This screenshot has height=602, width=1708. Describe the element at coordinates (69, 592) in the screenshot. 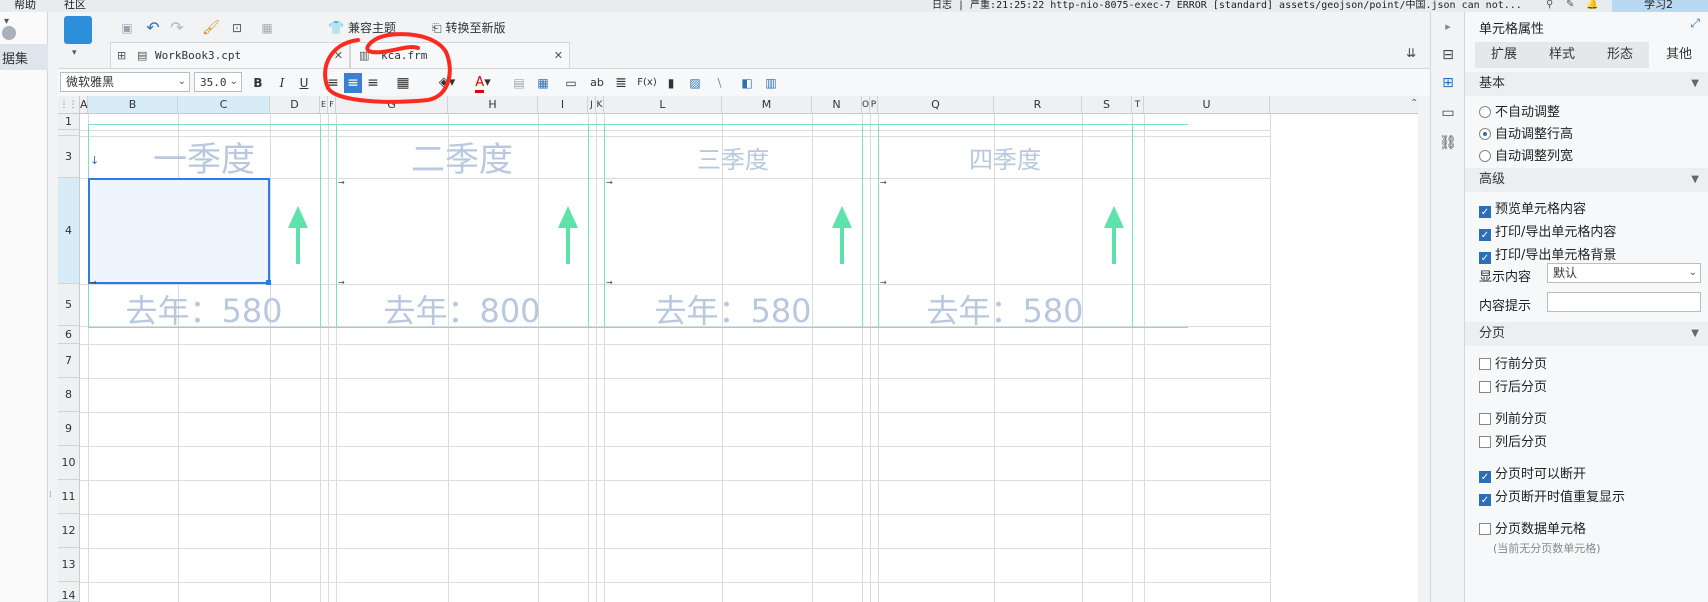

I see `row-header: 14` at that location.